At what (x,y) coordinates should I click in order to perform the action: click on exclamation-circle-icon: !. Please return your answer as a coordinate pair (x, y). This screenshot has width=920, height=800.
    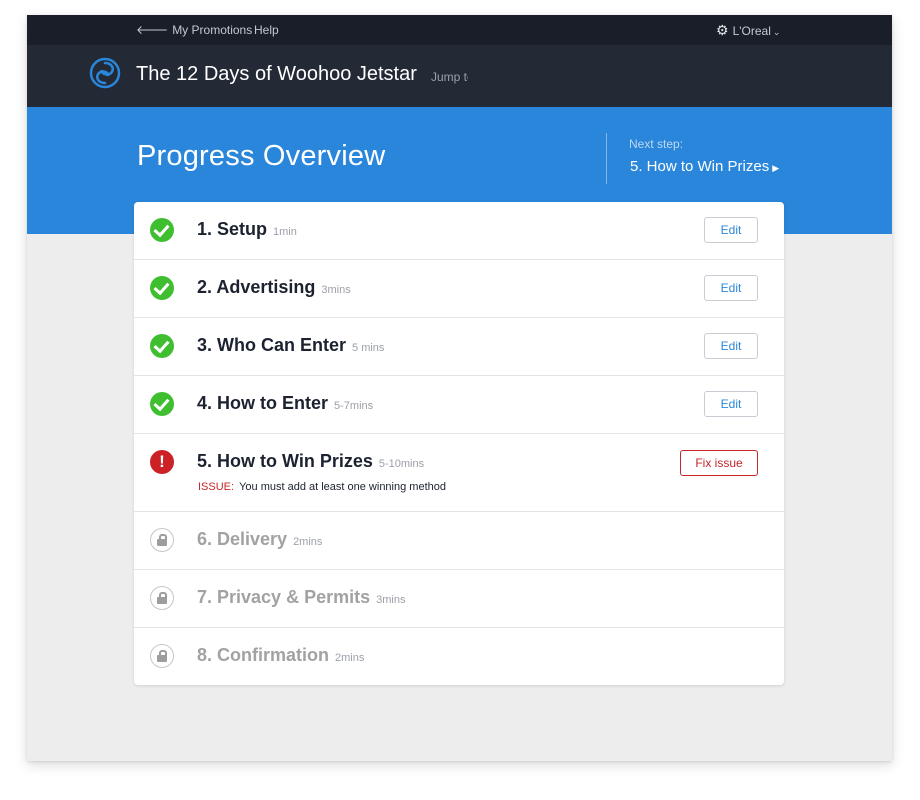
    Looking at the image, I should click on (162, 462).